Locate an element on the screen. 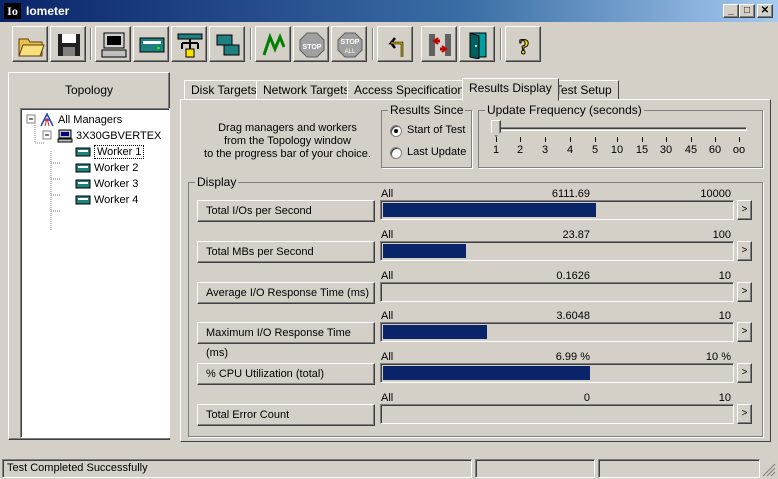 The width and height of the screenshot is (778, 479). frequency-tick-label: 60 is located at coordinates (715, 150).